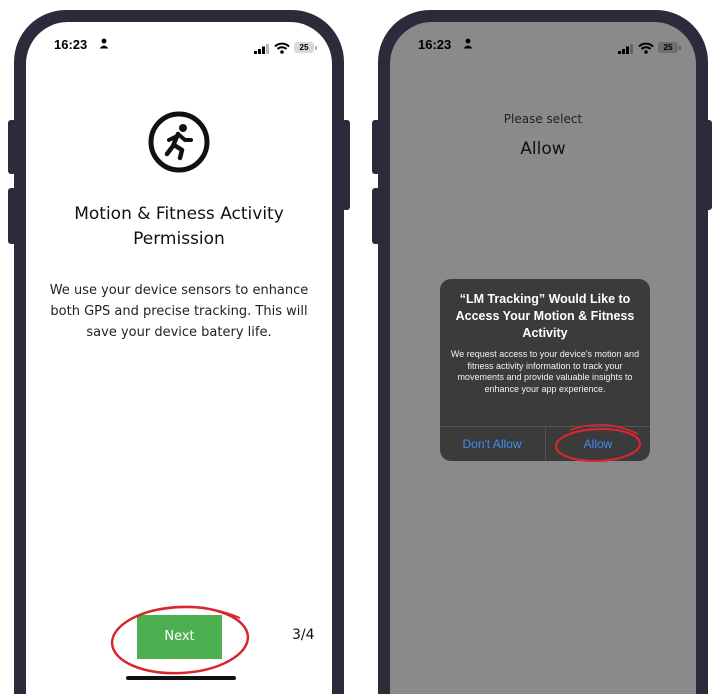 The image size is (712, 694). Describe the element at coordinates (179, 637) in the screenshot. I see `next-button: Next` at that location.